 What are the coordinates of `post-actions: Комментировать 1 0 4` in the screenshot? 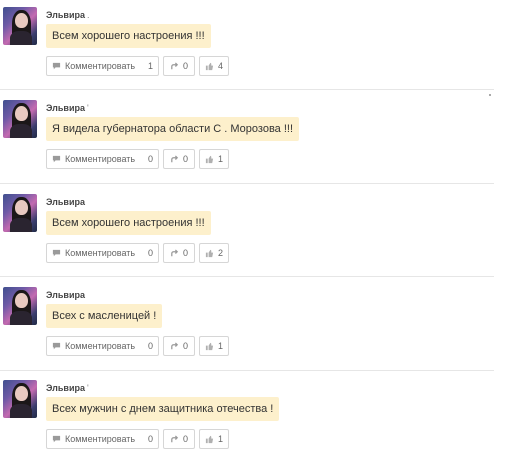 It's located at (137, 66).